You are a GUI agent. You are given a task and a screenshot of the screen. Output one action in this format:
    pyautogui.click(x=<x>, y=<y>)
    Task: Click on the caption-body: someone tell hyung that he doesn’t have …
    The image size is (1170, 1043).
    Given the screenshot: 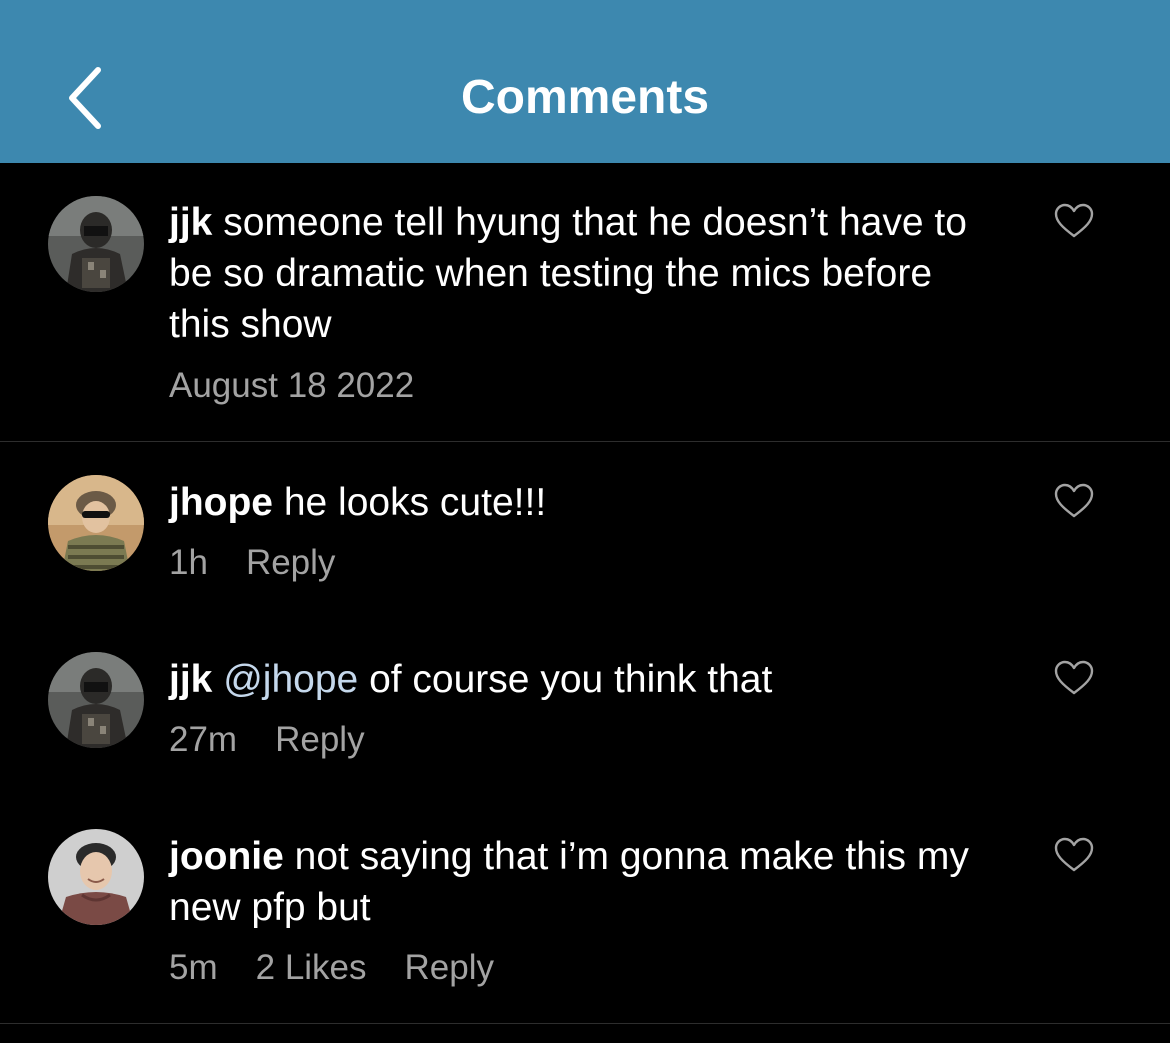 What is the action you would take?
    pyautogui.click(x=568, y=273)
    